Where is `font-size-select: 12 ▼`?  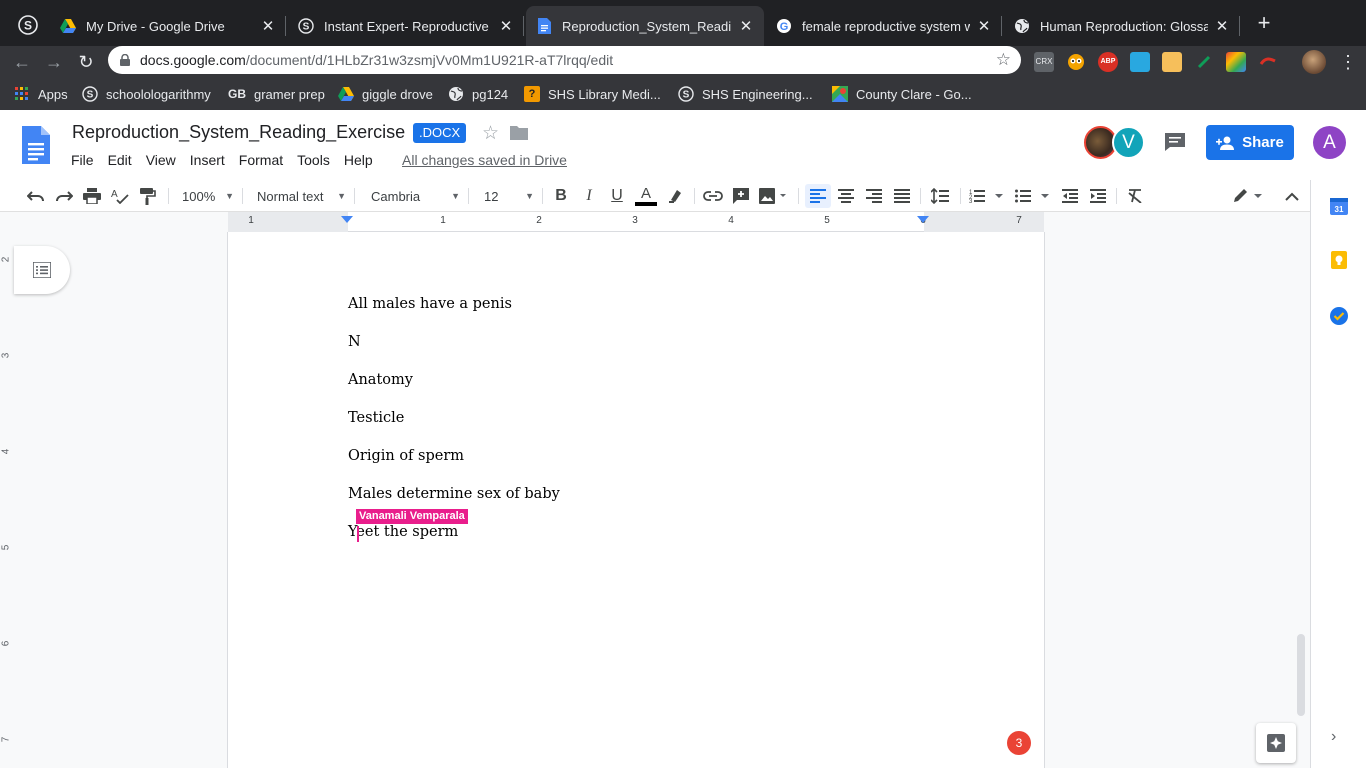 font-size-select: 12 ▼ is located at coordinates (505, 196).